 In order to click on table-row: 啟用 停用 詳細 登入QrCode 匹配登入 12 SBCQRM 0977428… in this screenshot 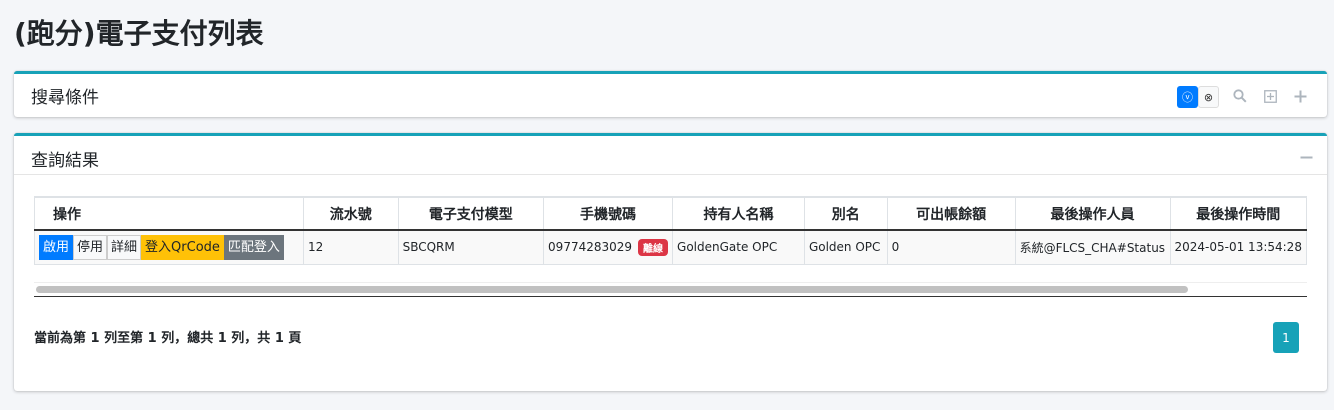, I will do `click(670, 247)`.